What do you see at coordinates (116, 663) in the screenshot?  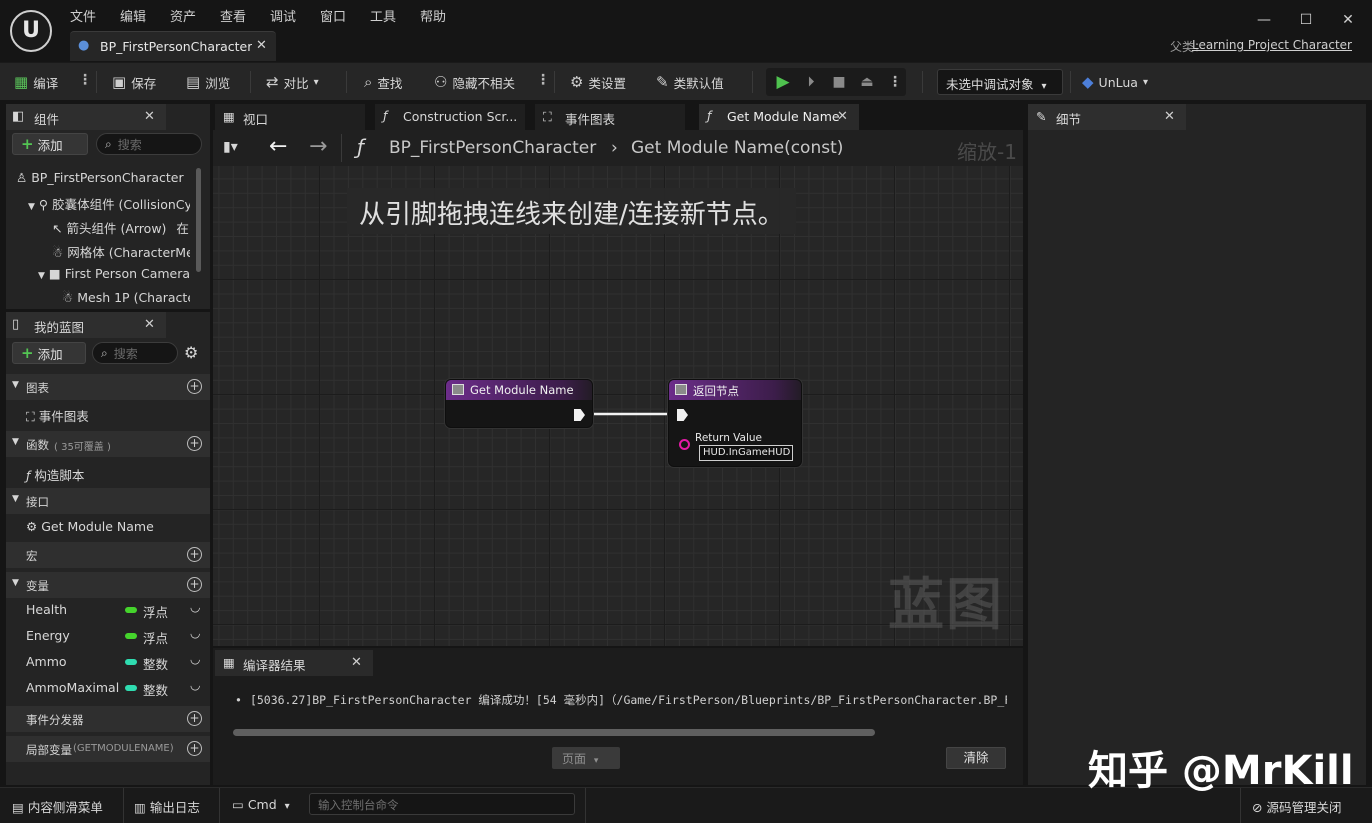 I see `variable-row: Ammo 整数 ◡` at bounding box center [116, 663].